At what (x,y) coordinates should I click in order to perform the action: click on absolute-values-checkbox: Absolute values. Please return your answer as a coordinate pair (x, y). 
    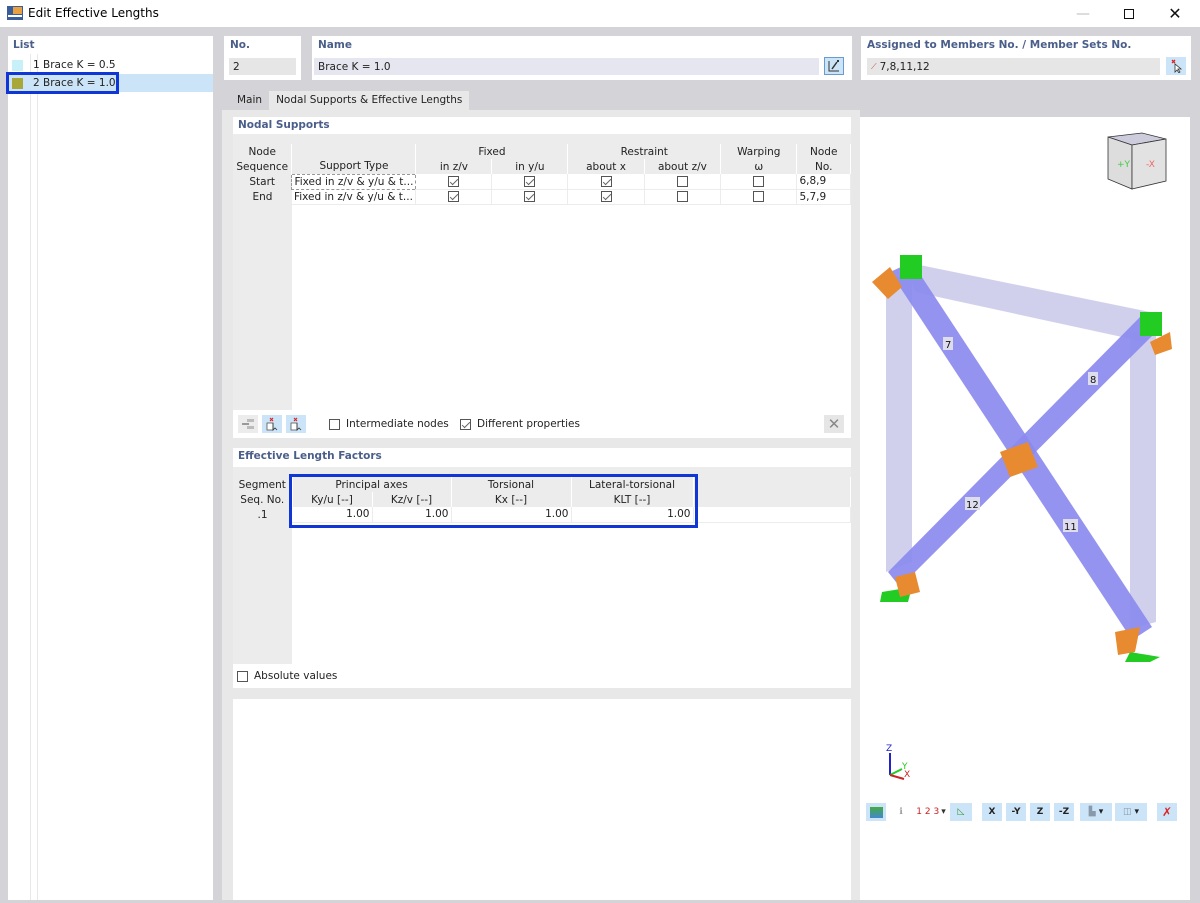
    Looking at the image, I should click on (287, 676).